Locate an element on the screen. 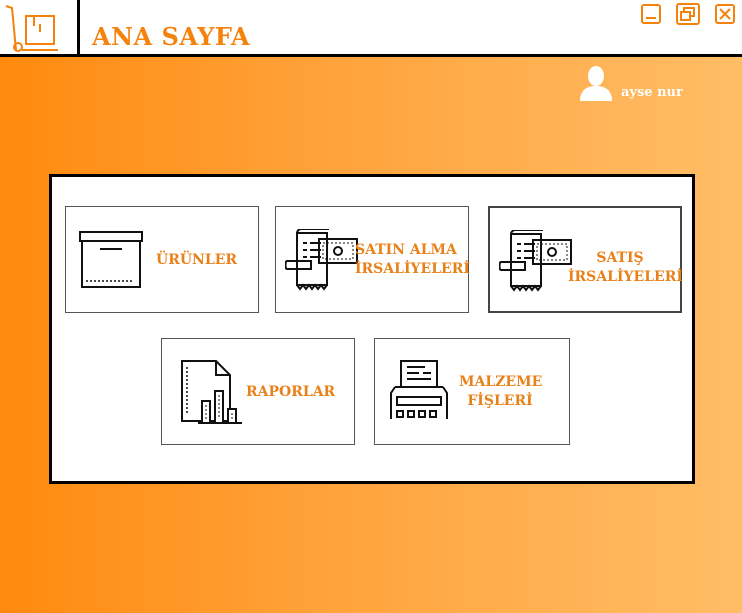 Image resolution: width=742 pixels, height=613 pixels. app-logo is located at coordinates (40, 27).